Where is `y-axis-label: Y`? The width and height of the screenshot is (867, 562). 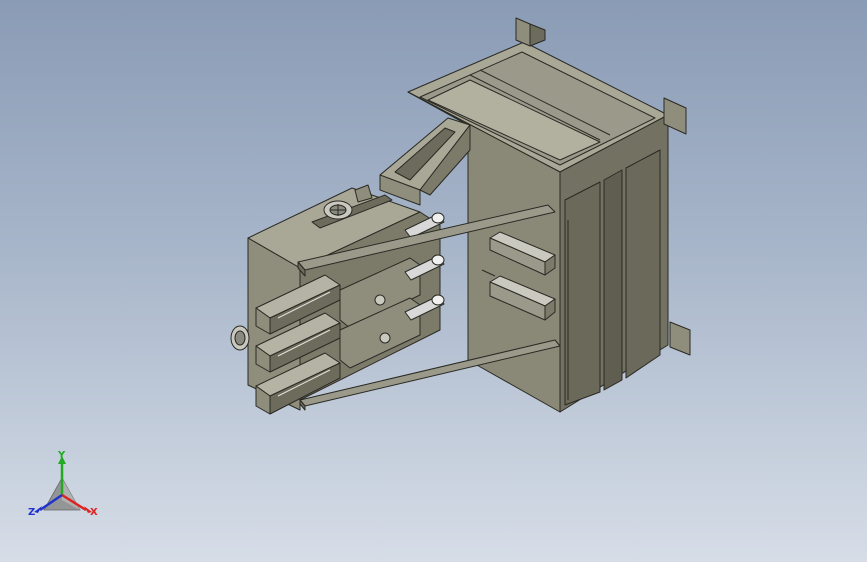 y-axis-label: Y is located at coordinates (61, 455).